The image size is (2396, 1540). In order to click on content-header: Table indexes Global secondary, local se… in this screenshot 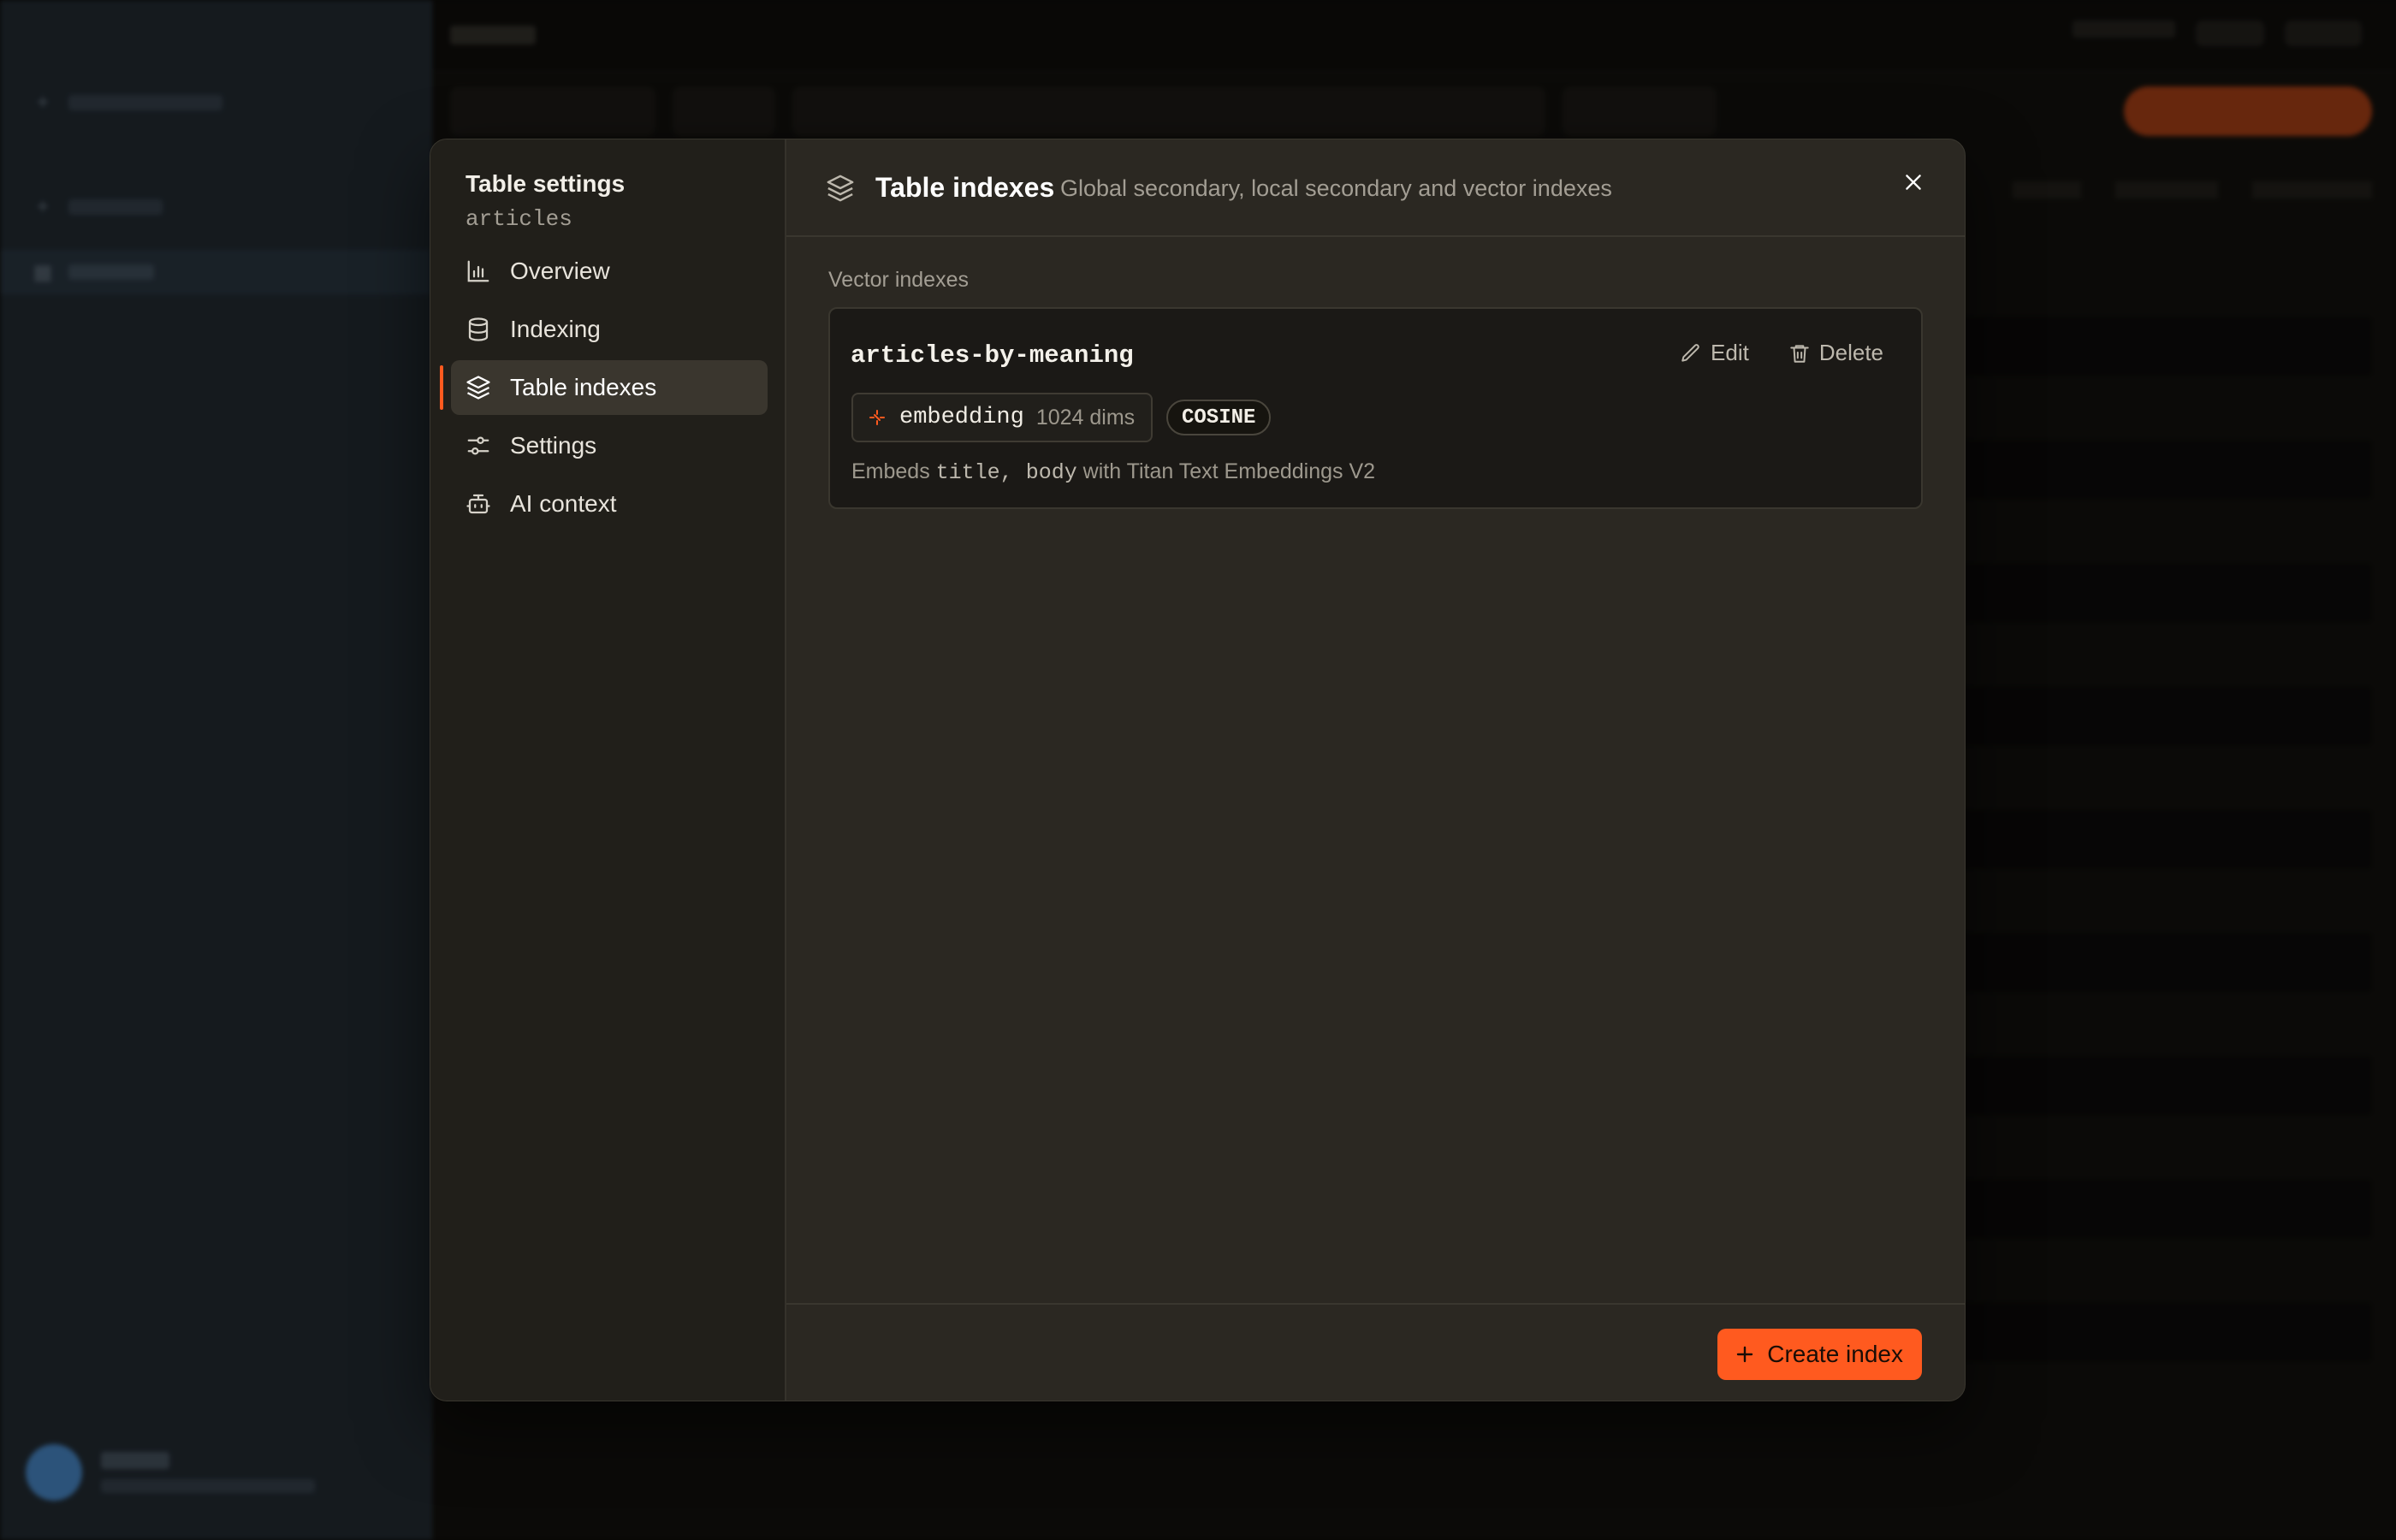, I will do `click(1375, 188)`.